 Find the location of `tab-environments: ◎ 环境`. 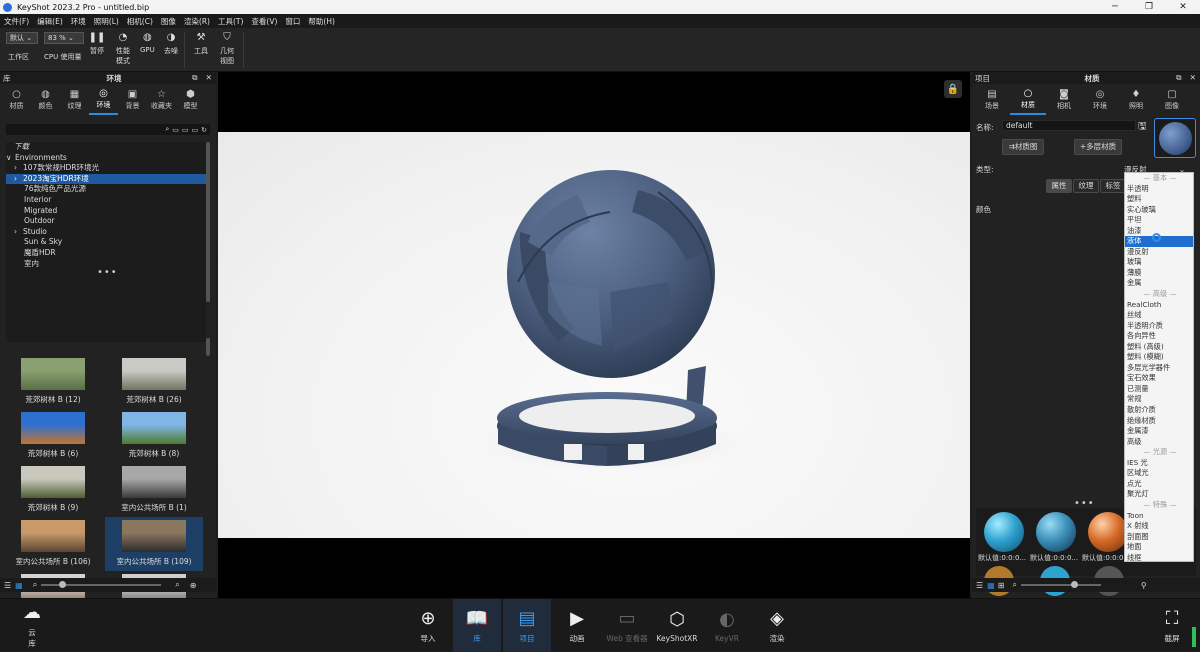

tab-environments: ◎ 环境 is located at coordinates (103, 100).